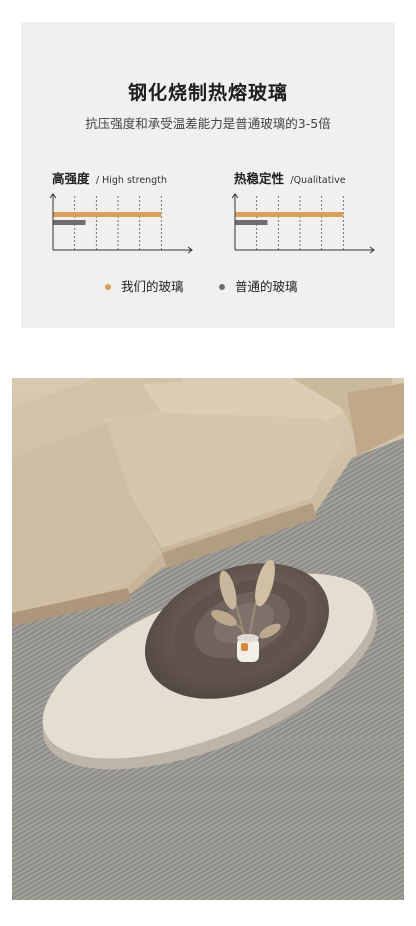  I want to click on legend-ours: 我们的玻璃, so click(144, 285).